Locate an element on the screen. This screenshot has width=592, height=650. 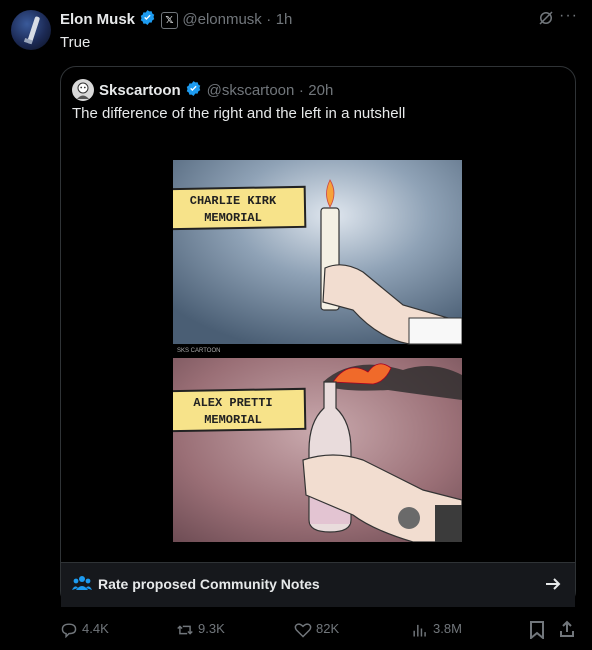
bookmark-icon is located at coordinates (537, 632).